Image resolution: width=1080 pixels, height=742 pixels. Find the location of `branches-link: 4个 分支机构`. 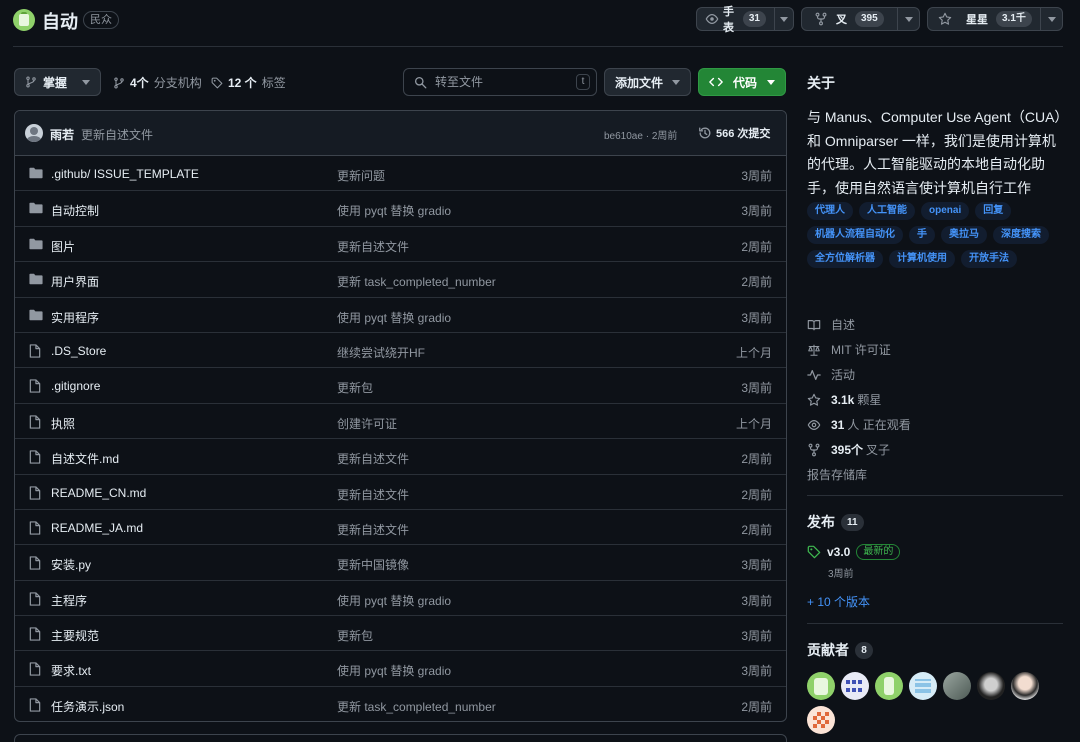

branches-link: 4个 分支机构 is located at coordinates (157, 82).